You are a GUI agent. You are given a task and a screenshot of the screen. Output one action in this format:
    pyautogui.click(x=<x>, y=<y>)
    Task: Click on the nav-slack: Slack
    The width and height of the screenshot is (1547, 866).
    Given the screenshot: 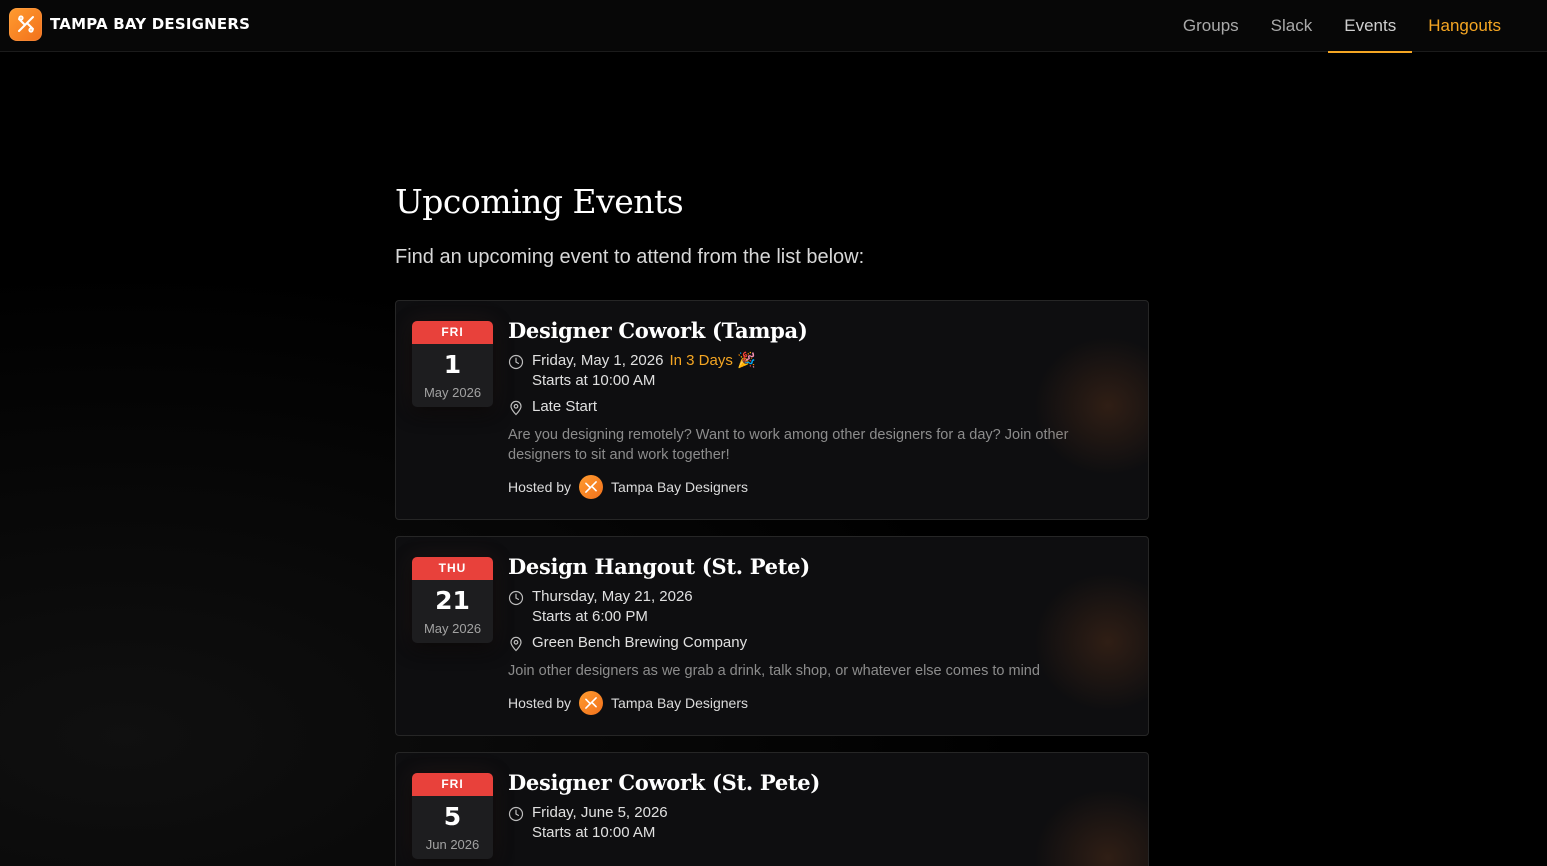 What is the action you would take?
    pyautogui.click(x=1292, y=26)
    